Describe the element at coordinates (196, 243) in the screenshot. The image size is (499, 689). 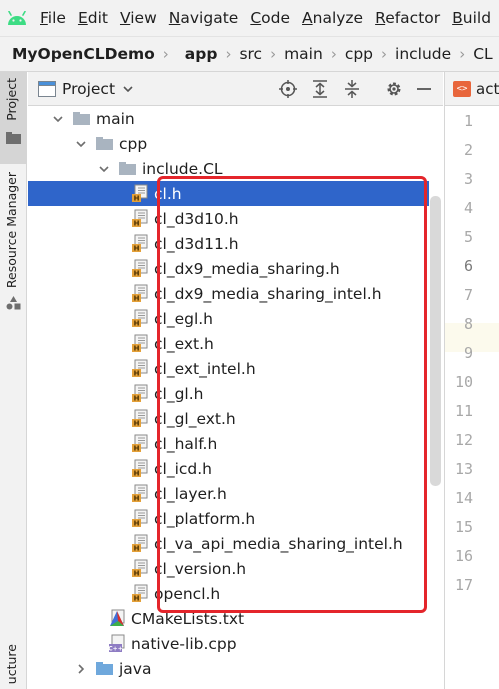
I see `tree-item-label: cl_d3d11.h` at that location.